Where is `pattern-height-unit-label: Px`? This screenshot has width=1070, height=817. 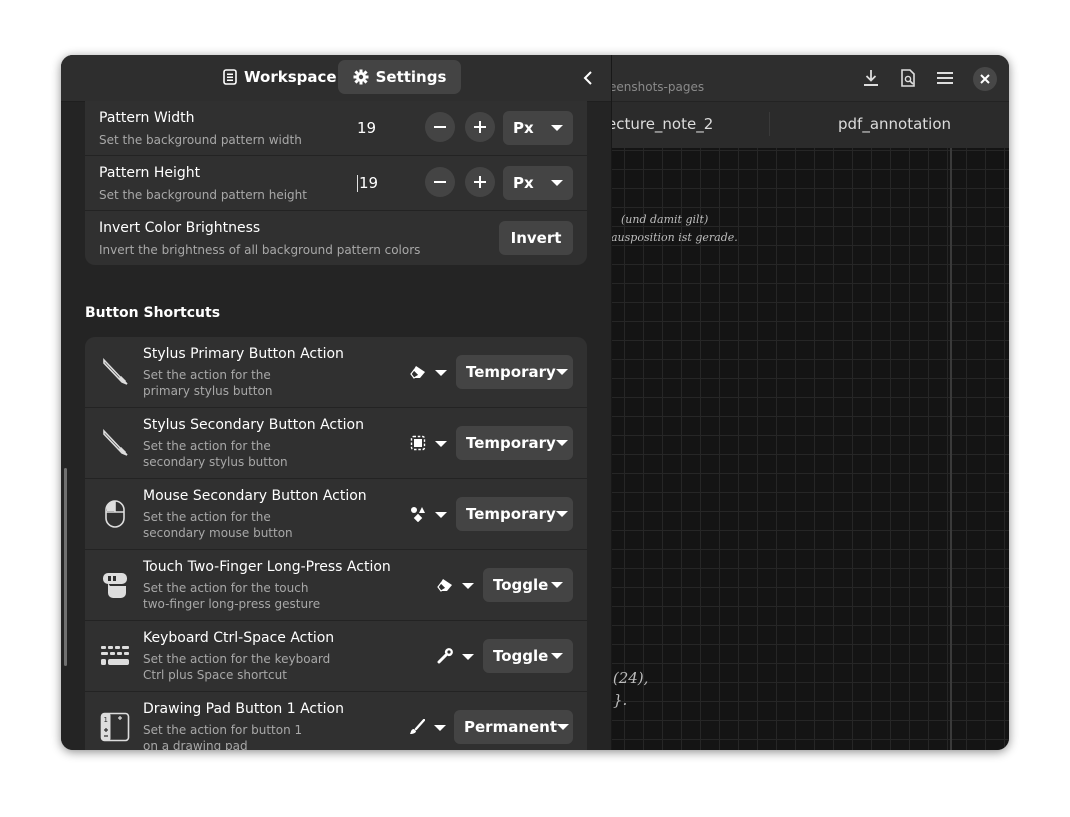
pattern-height-unit-label: Px is located at coordinates (523, 183).